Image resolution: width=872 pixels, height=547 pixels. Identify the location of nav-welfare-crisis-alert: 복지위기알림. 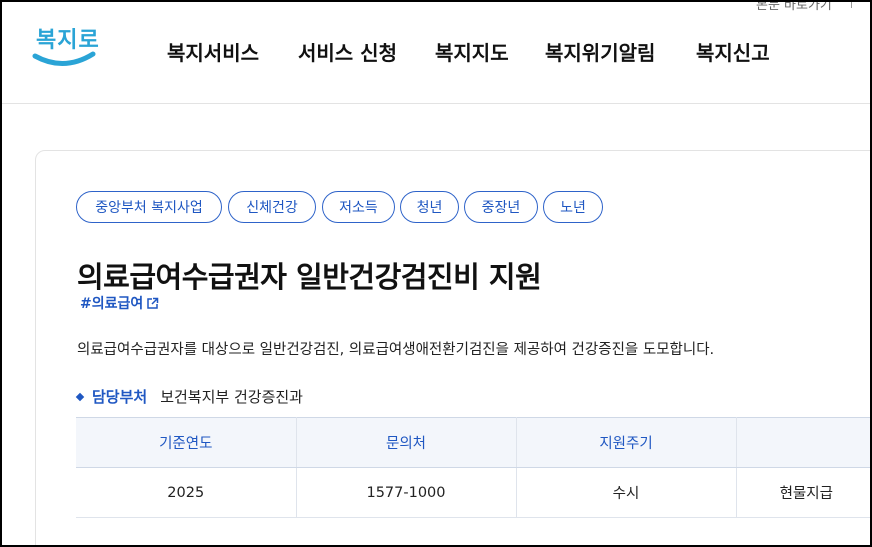
(600, 51).